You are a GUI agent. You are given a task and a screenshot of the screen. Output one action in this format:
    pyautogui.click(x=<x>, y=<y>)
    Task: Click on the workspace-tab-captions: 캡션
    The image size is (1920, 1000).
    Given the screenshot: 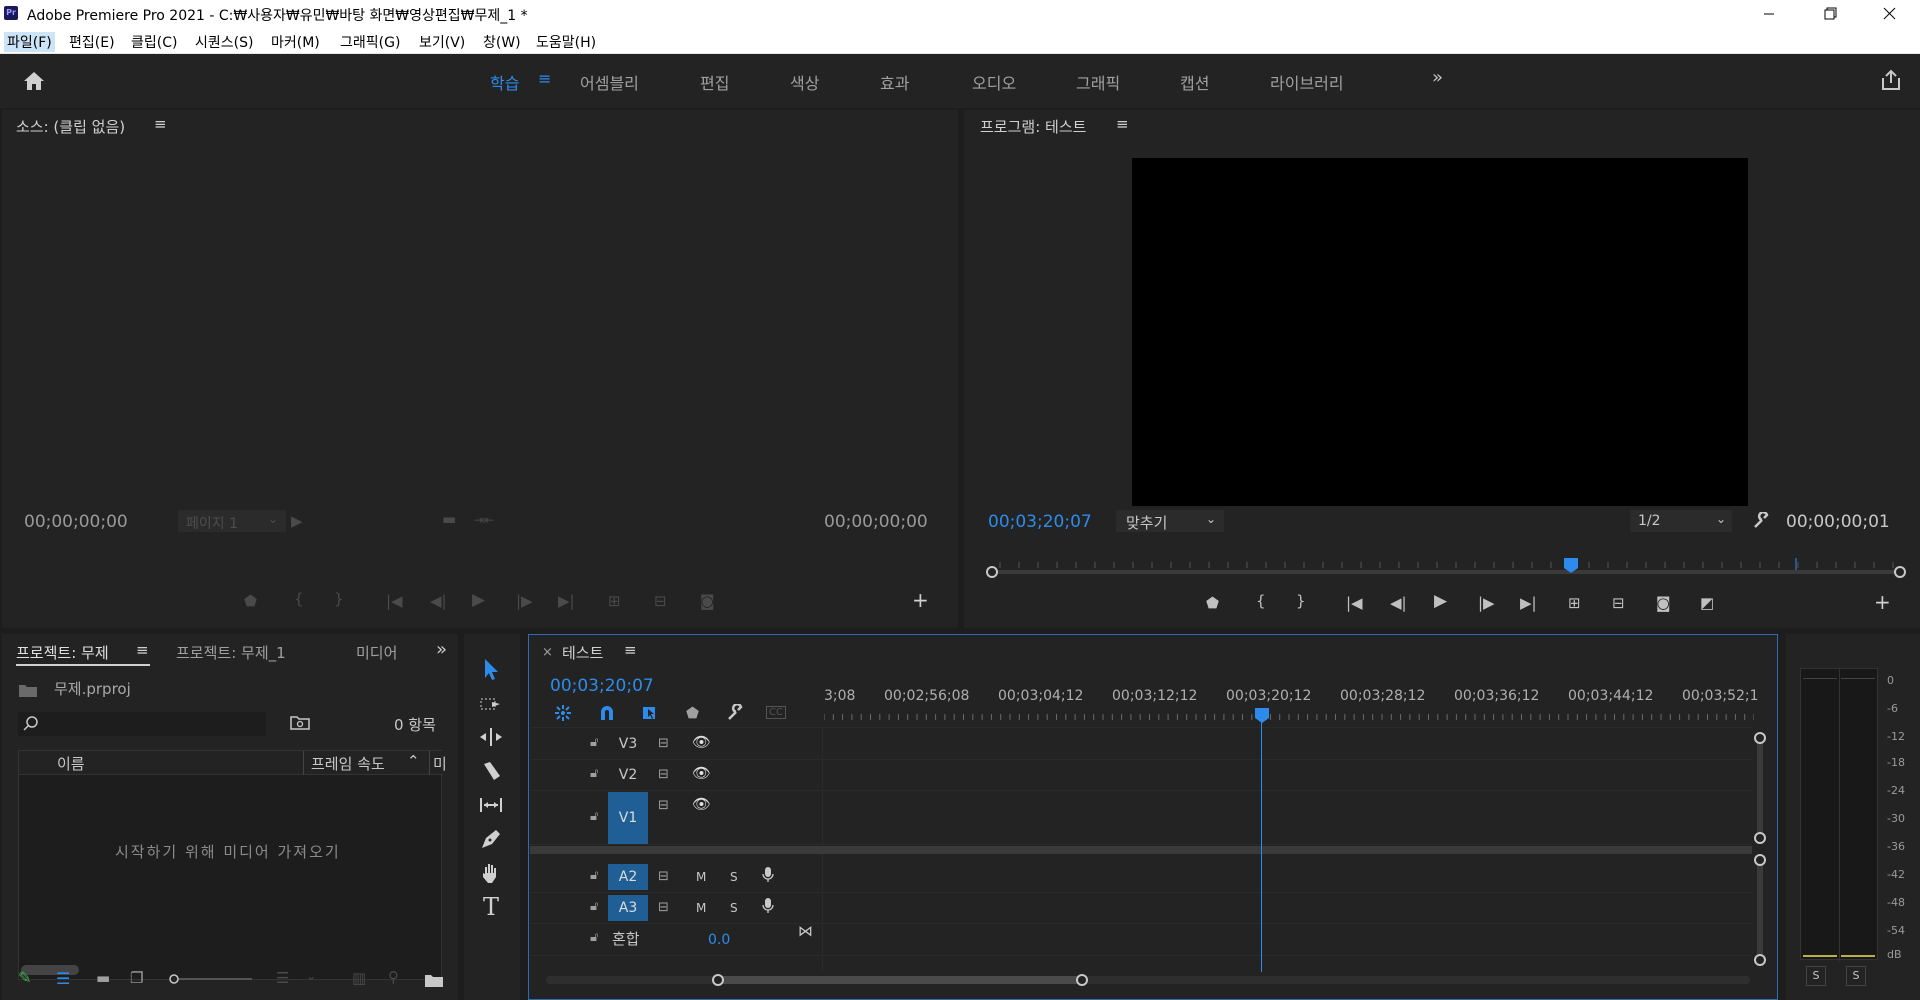 What is the action you would take?
    pyautogui.click(x=1194, y=82)
    